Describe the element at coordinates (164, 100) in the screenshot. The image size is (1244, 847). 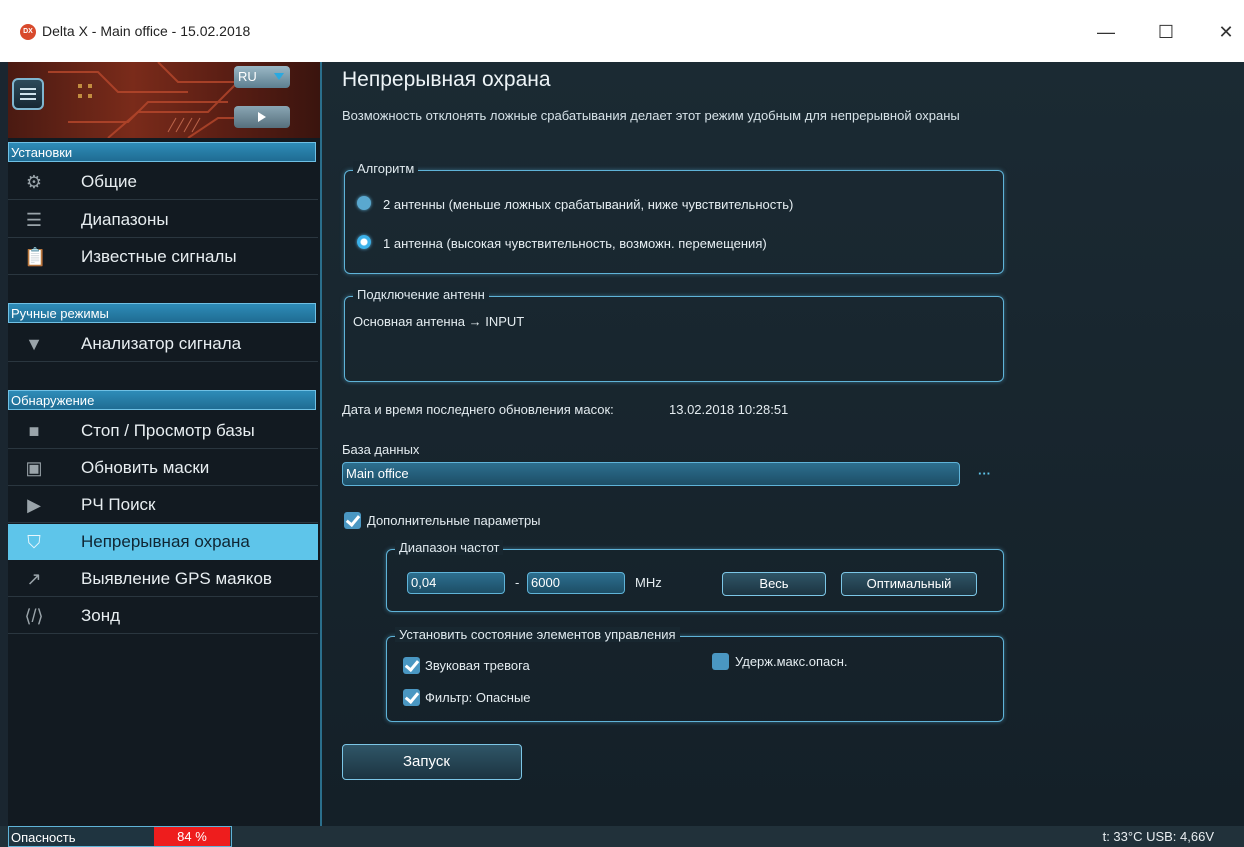
I see `sidebar-banner: RU` at that location.